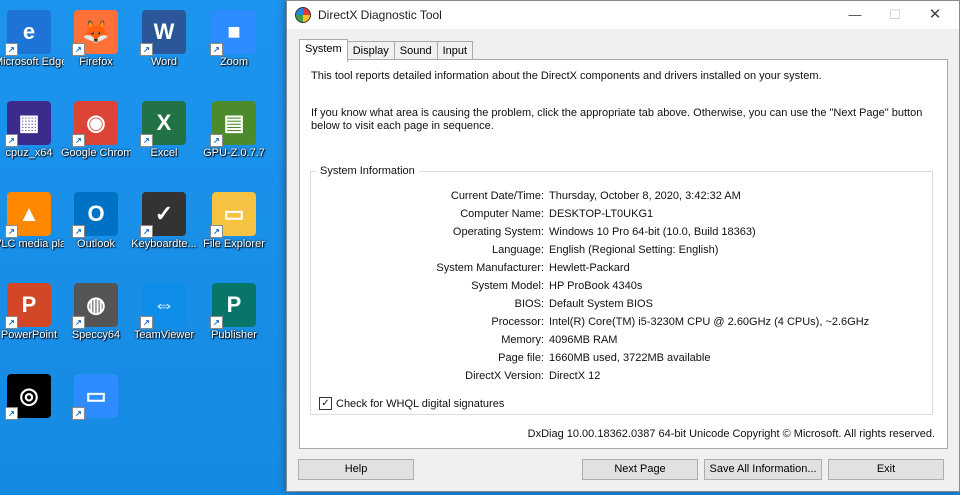 The image size is (960, 495). Describe the element at coordinates (621, 214) in the screenshot. I see `system-info-row: Computer Name: DESKTOP-LT0UKG1` at that location.